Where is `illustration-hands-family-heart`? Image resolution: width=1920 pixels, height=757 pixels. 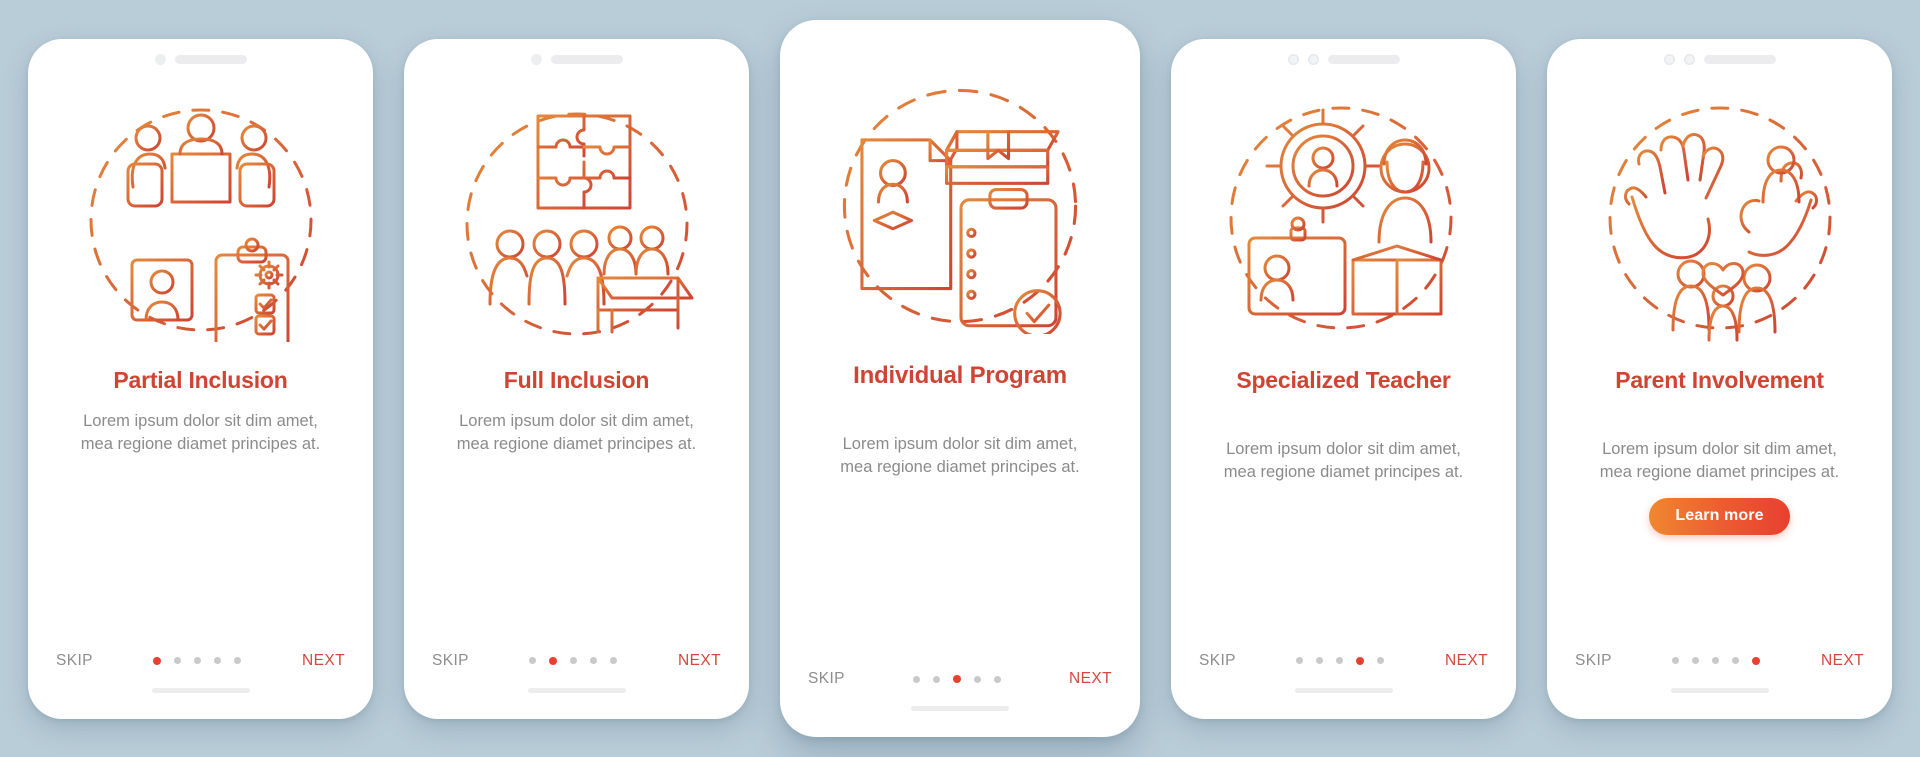 illustration-hands-family-heart is located at coordinates (1719, 217).